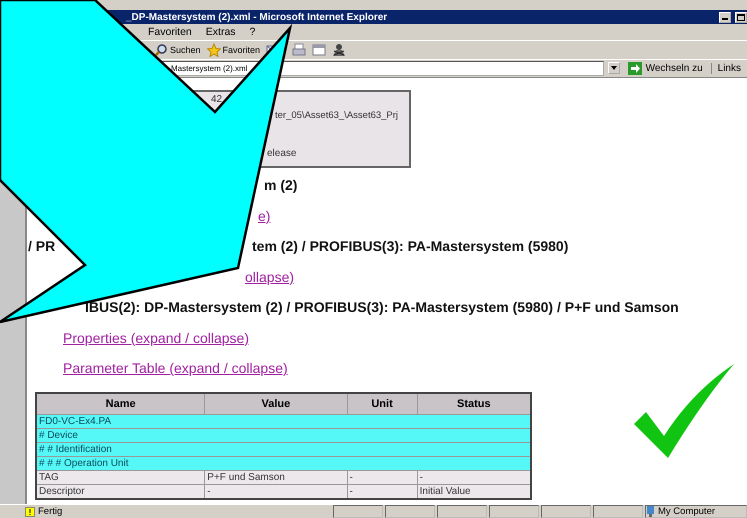  I want to click on table-cell: TAG, so click(120, 477).